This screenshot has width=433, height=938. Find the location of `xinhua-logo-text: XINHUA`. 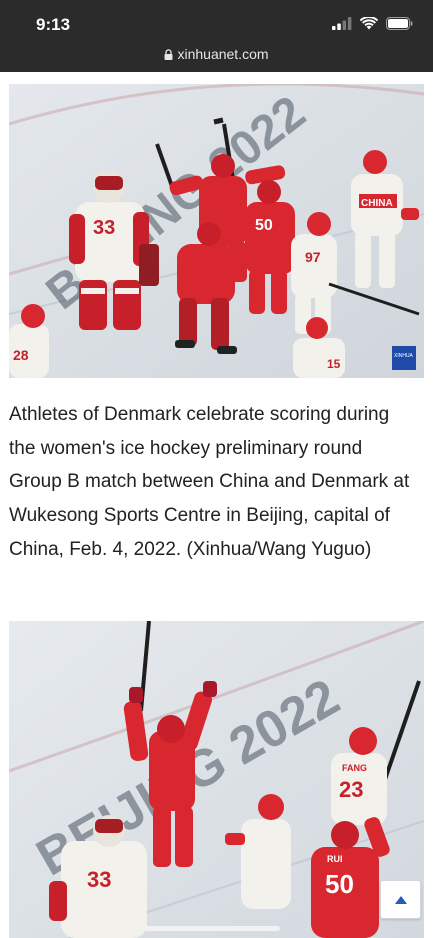

xinhua-logo-text: XINHUA is located at coordinates (404, 356).